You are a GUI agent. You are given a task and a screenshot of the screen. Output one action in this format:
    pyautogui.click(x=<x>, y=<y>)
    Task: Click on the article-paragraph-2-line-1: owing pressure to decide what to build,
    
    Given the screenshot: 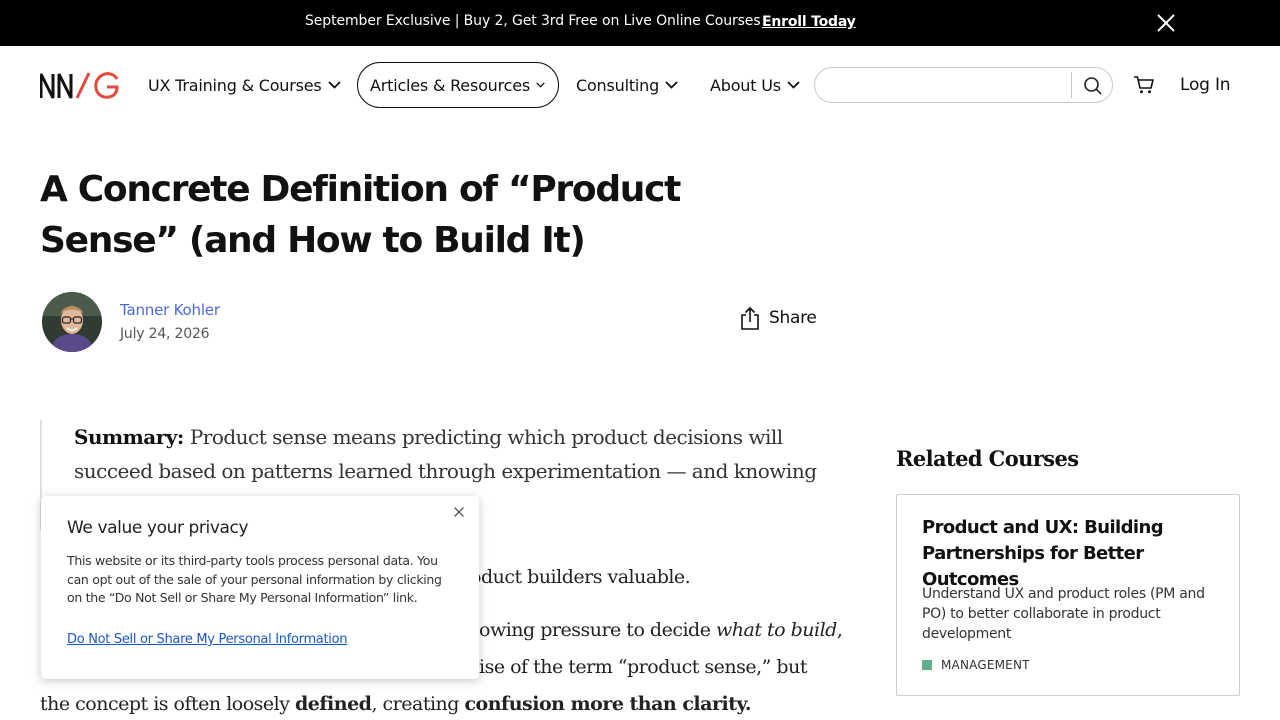 What is the action you would take?
    pyautogui.click(x=661, y=630)
    